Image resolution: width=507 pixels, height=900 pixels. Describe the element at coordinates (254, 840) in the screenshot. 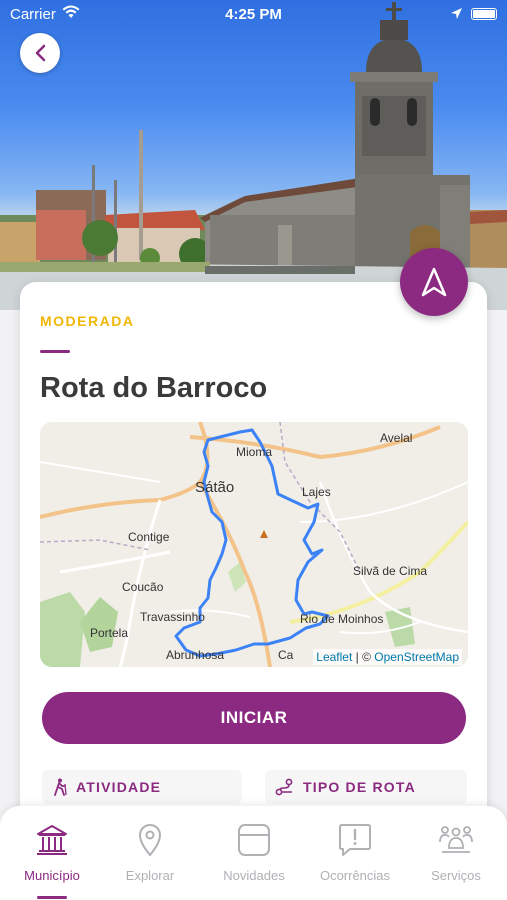

I see `news-card-icon` at that location.